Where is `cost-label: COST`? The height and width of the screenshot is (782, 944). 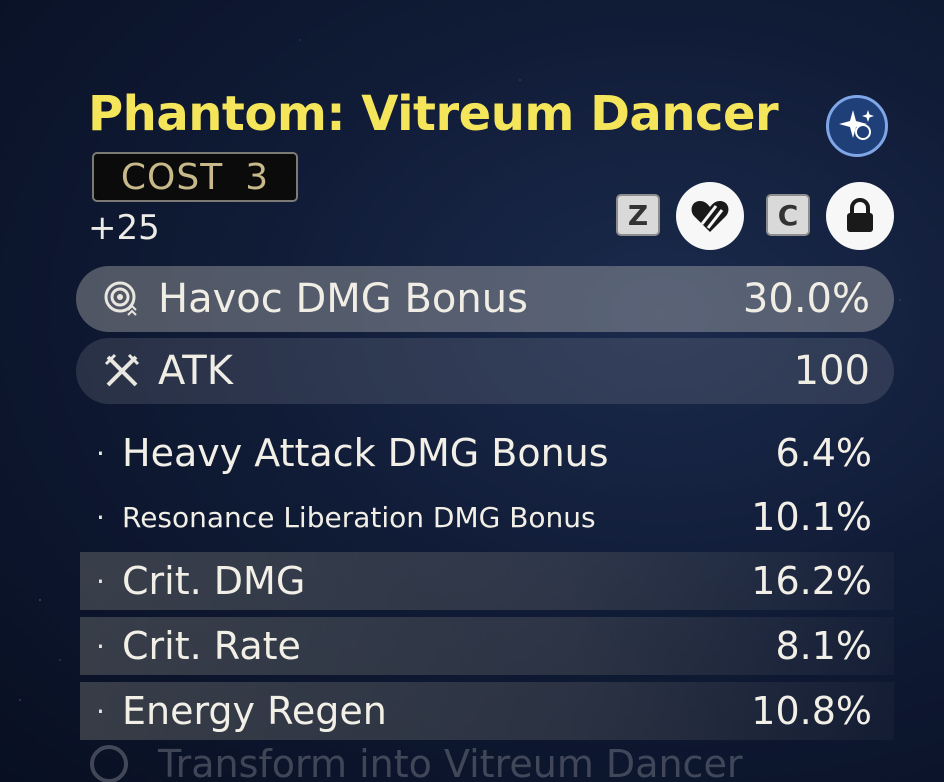
cost-label: COST is located at coordinates (172, 177).